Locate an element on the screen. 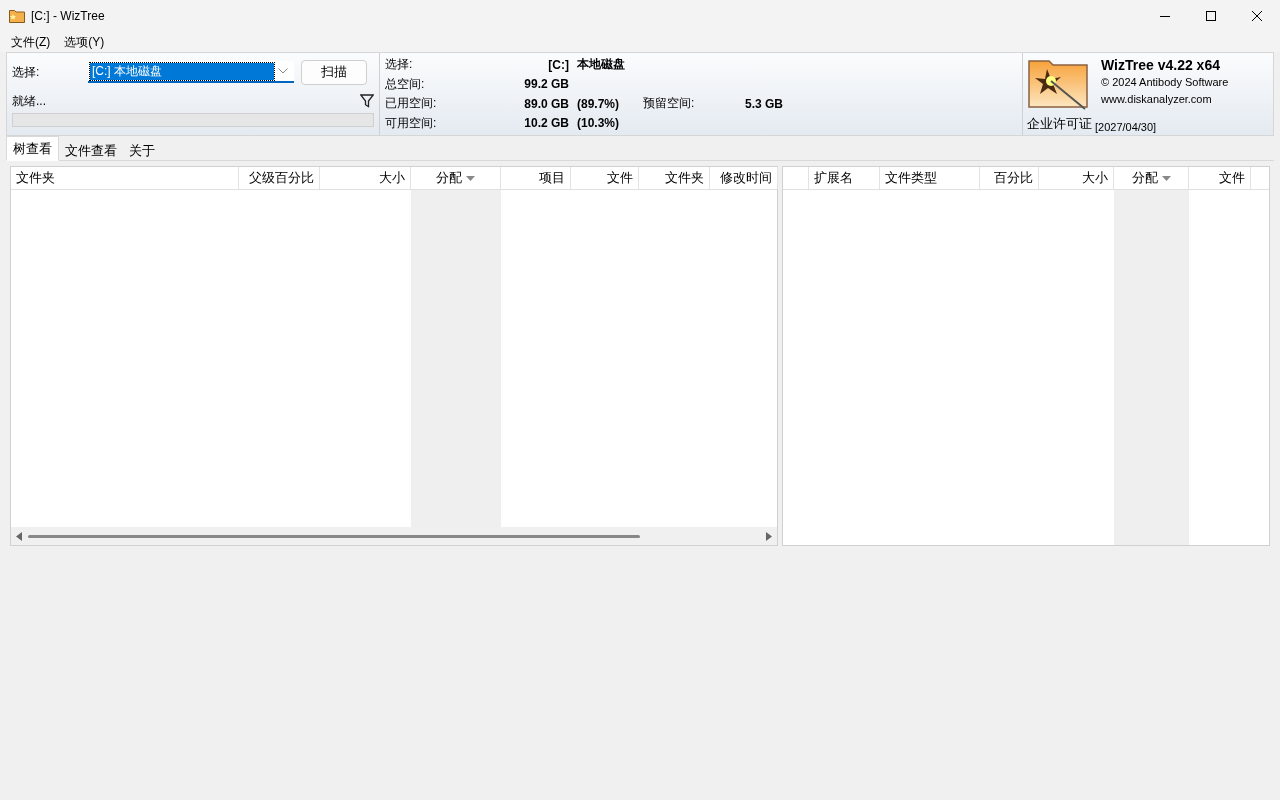 This screenshot has height=800, width=1280. drive-name: 本地磁盘 is located at coordinates (601, 65).